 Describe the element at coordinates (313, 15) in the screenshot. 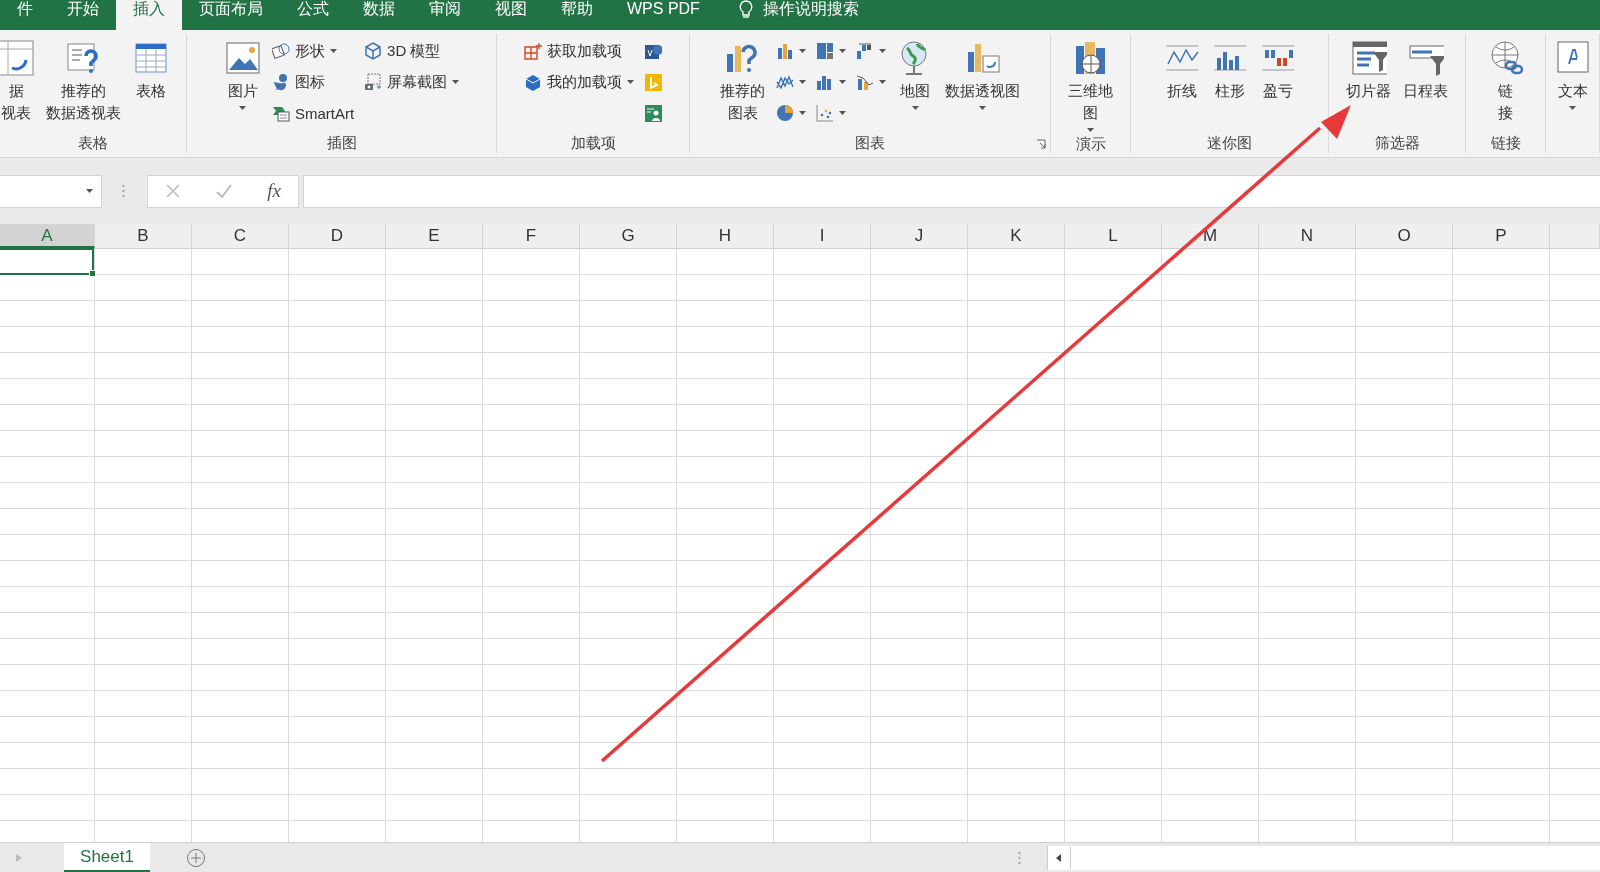

I see `ribbon-tab: 公式` at that location.